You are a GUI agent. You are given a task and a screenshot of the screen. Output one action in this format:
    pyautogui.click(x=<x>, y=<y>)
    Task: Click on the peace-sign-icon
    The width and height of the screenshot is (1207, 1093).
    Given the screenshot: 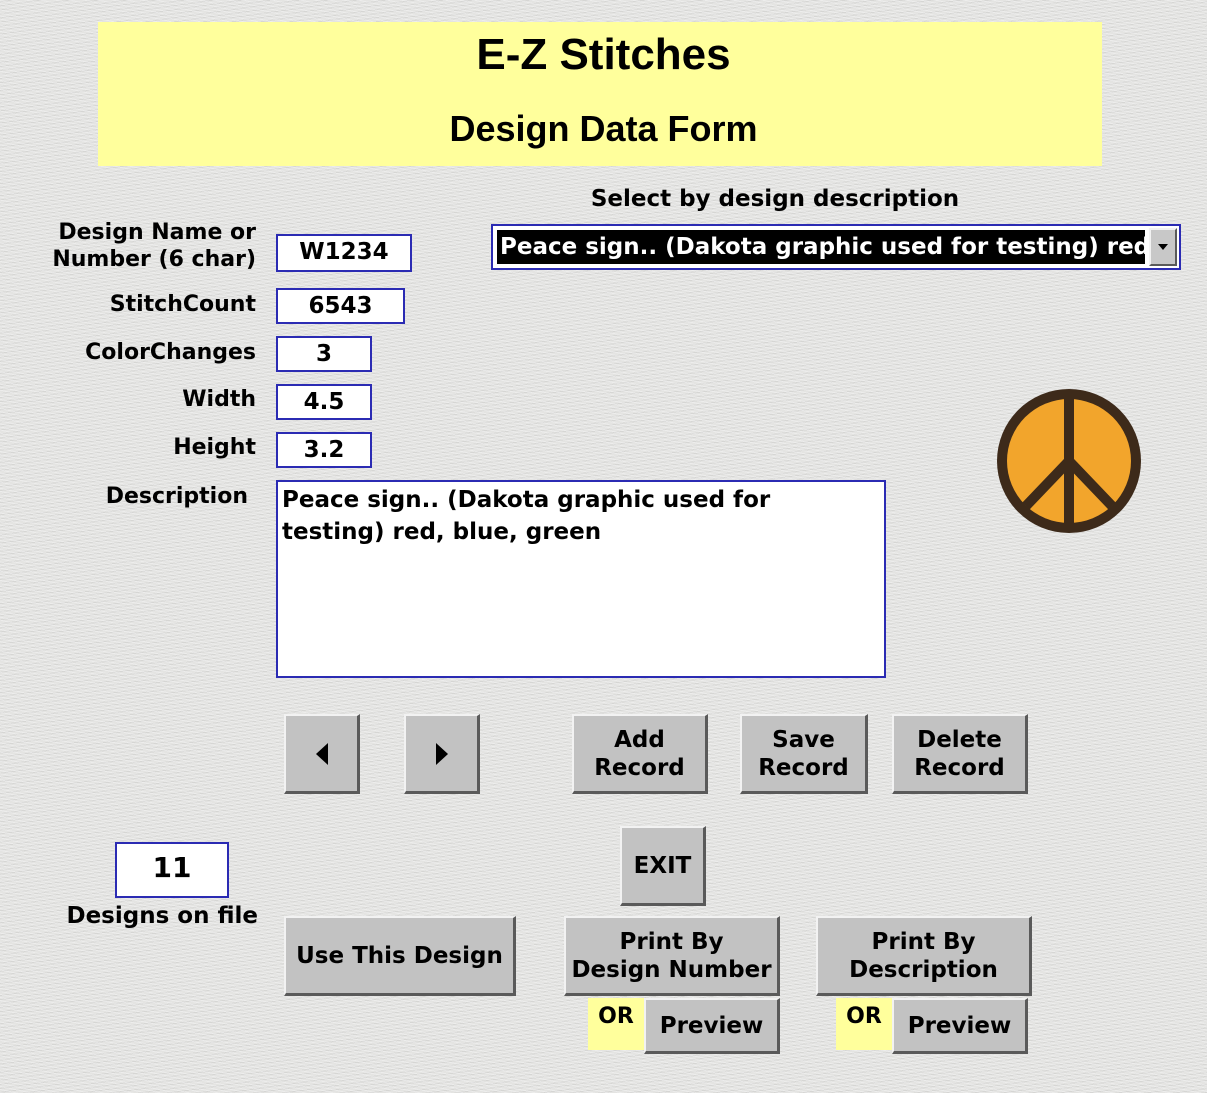 What is the action you would take?
    pyautogui.click(x=1069, y=461)
    